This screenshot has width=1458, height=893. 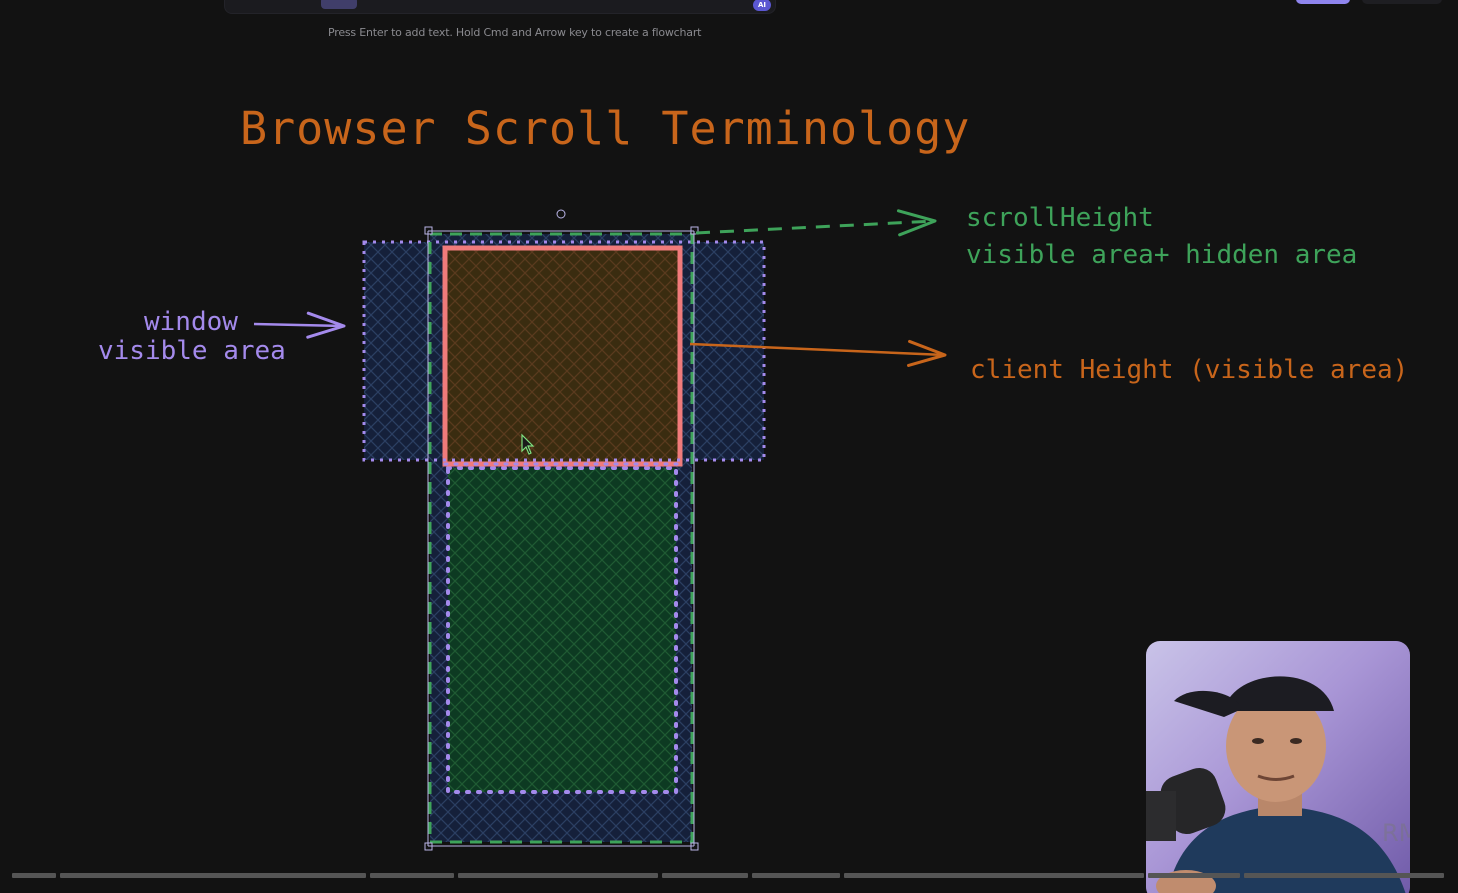 What do you see at coordinates (192, 351) in the screenshot?
I see `window-visible-area-label: visible area` at bounding box center [192, 351].